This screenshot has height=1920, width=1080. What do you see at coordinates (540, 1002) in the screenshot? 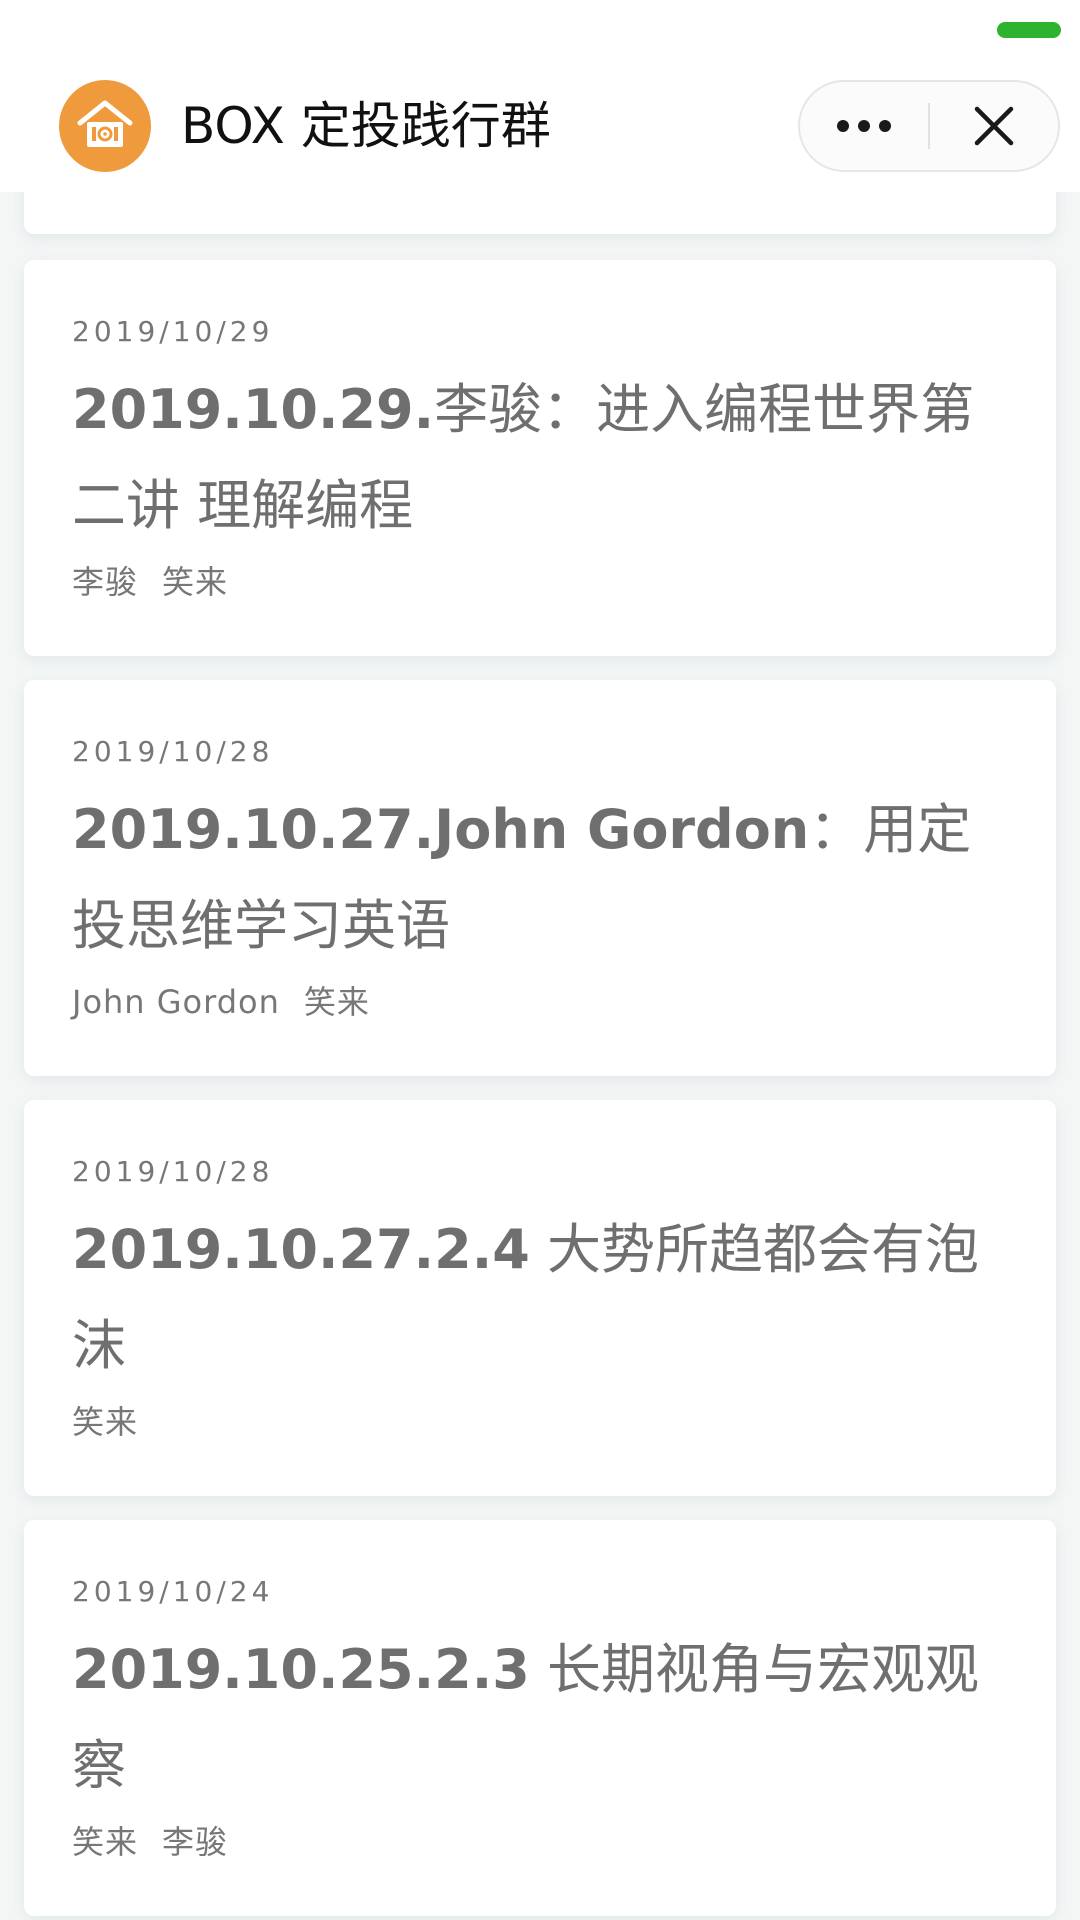
I see `article-authors: John Gordon 笑来` at bounding box center [540, 1002].